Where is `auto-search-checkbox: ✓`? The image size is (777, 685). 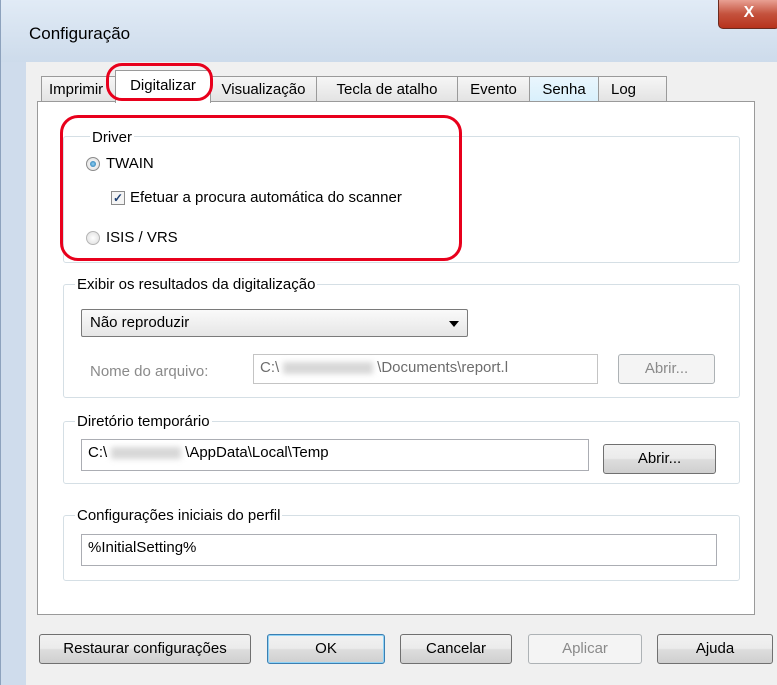
auto-search-checkbox: ✓ is located at coordinates (118, 198).